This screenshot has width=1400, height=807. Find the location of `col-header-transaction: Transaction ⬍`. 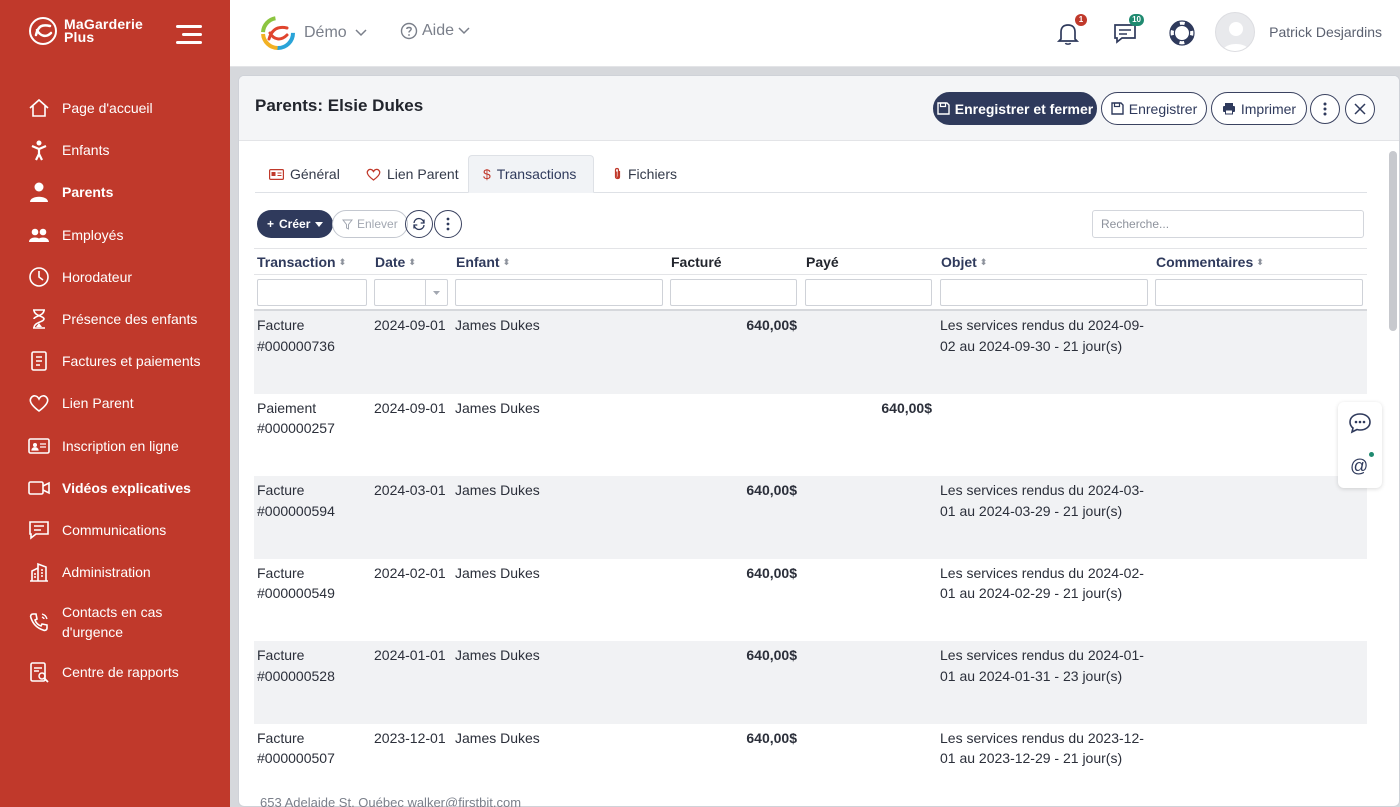

col-header-transaction: Transaction ⬍ is located at coordinates (301, 262).